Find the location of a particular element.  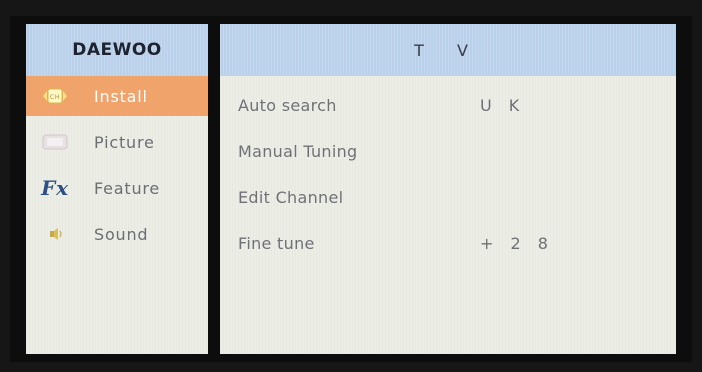

sidebar-item-label: Sound is located at coordinates (121, 234).